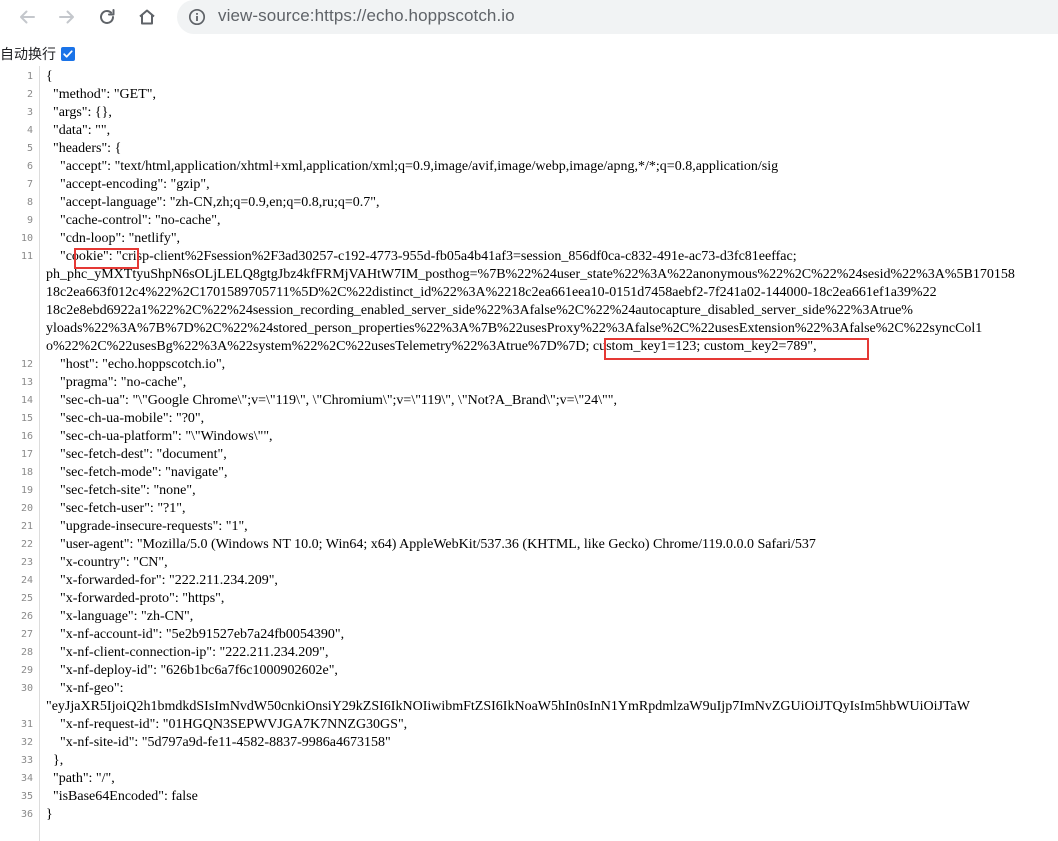 The image size is (1058, 841). I want to click on source-line: 12 "host": "echo.hoppscotch.io",, so click(529, 365).